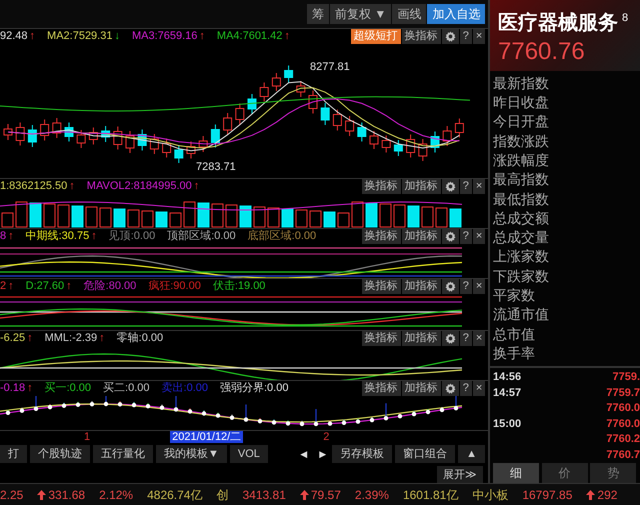 The image size is (640, 505). What do you see at coordinates (521, 180) in the screenshot?
I see `field-label: 最高指数` at bounding box center [521, 180].